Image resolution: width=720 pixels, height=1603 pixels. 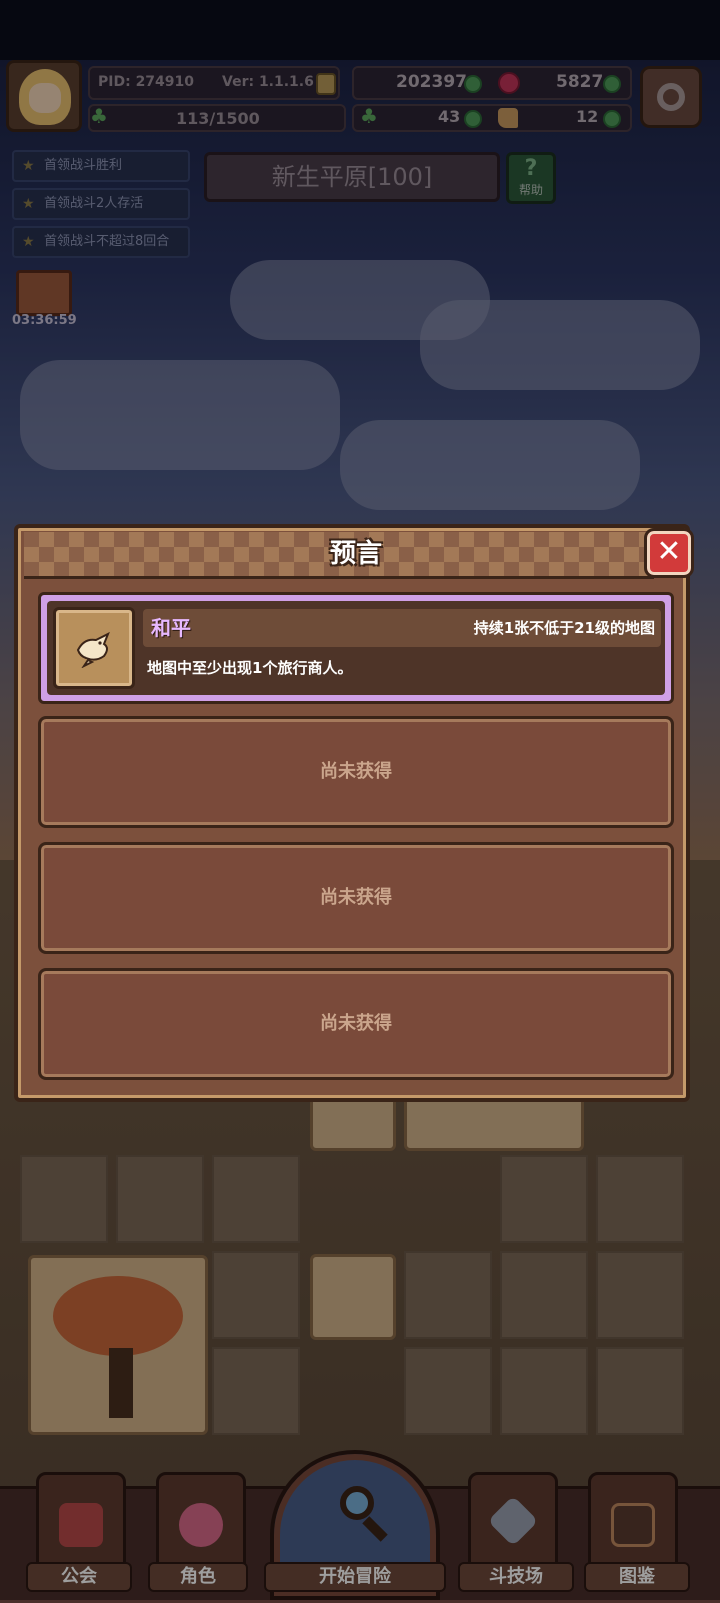 I want to click on prophecy-icon-frame, so click(x=94, y=648).